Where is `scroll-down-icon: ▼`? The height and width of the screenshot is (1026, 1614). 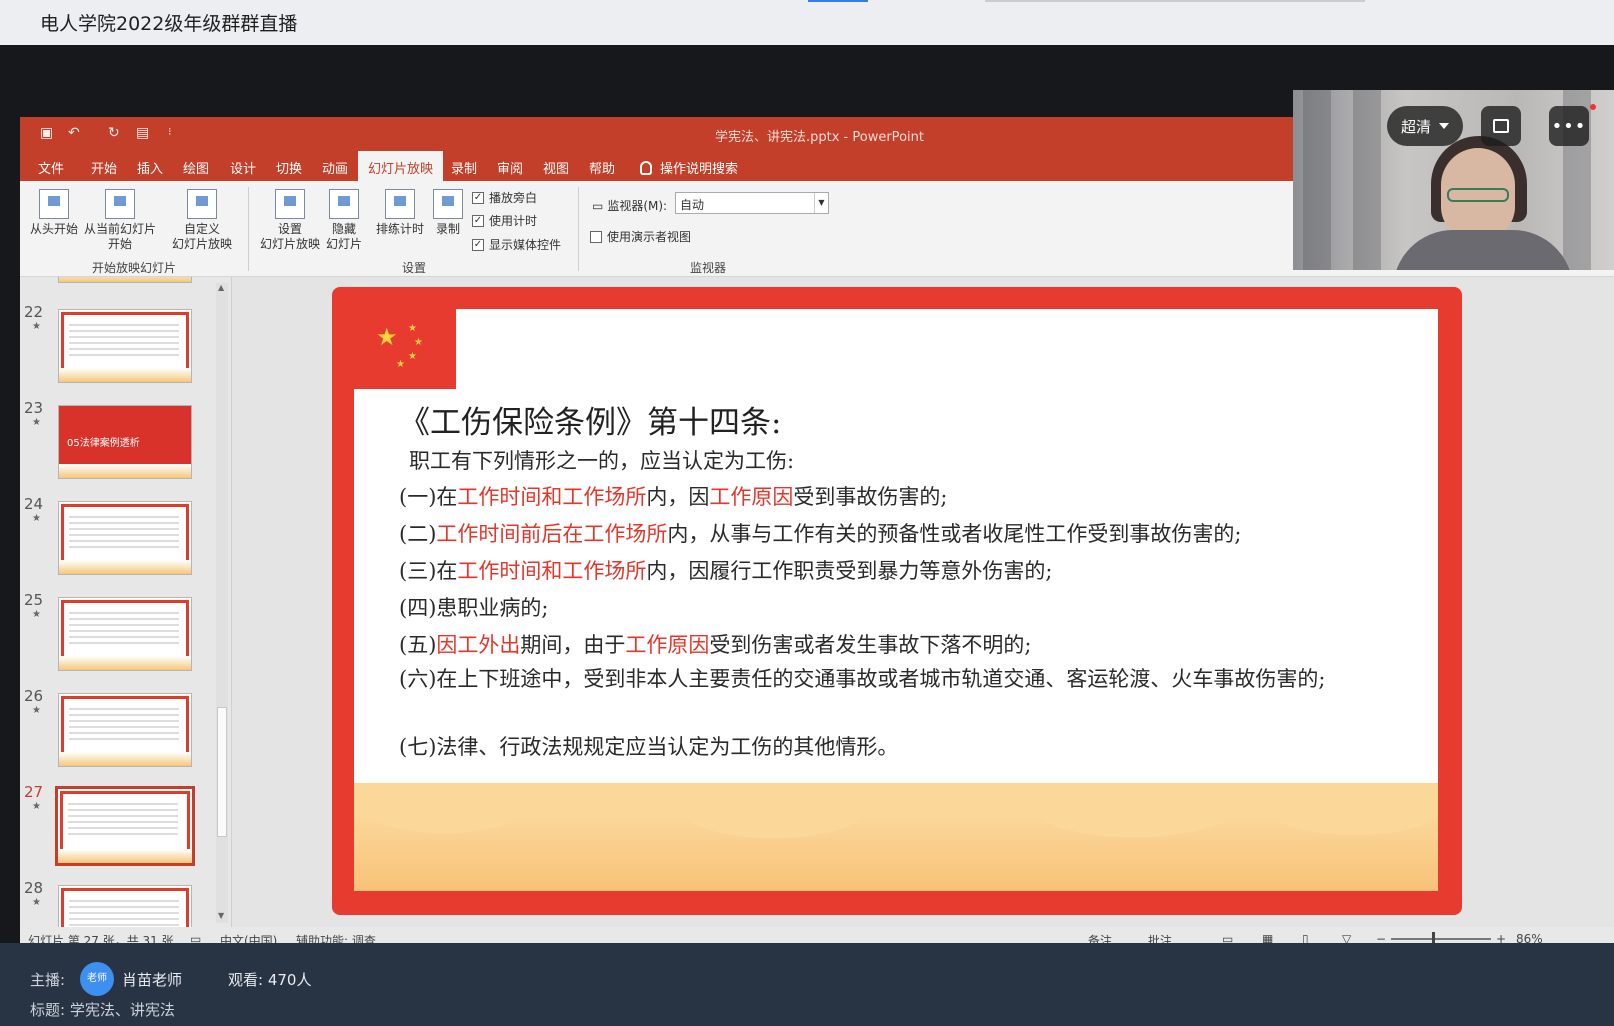 scroll-down-icon: ▼ is located at coordinates (221, 915).